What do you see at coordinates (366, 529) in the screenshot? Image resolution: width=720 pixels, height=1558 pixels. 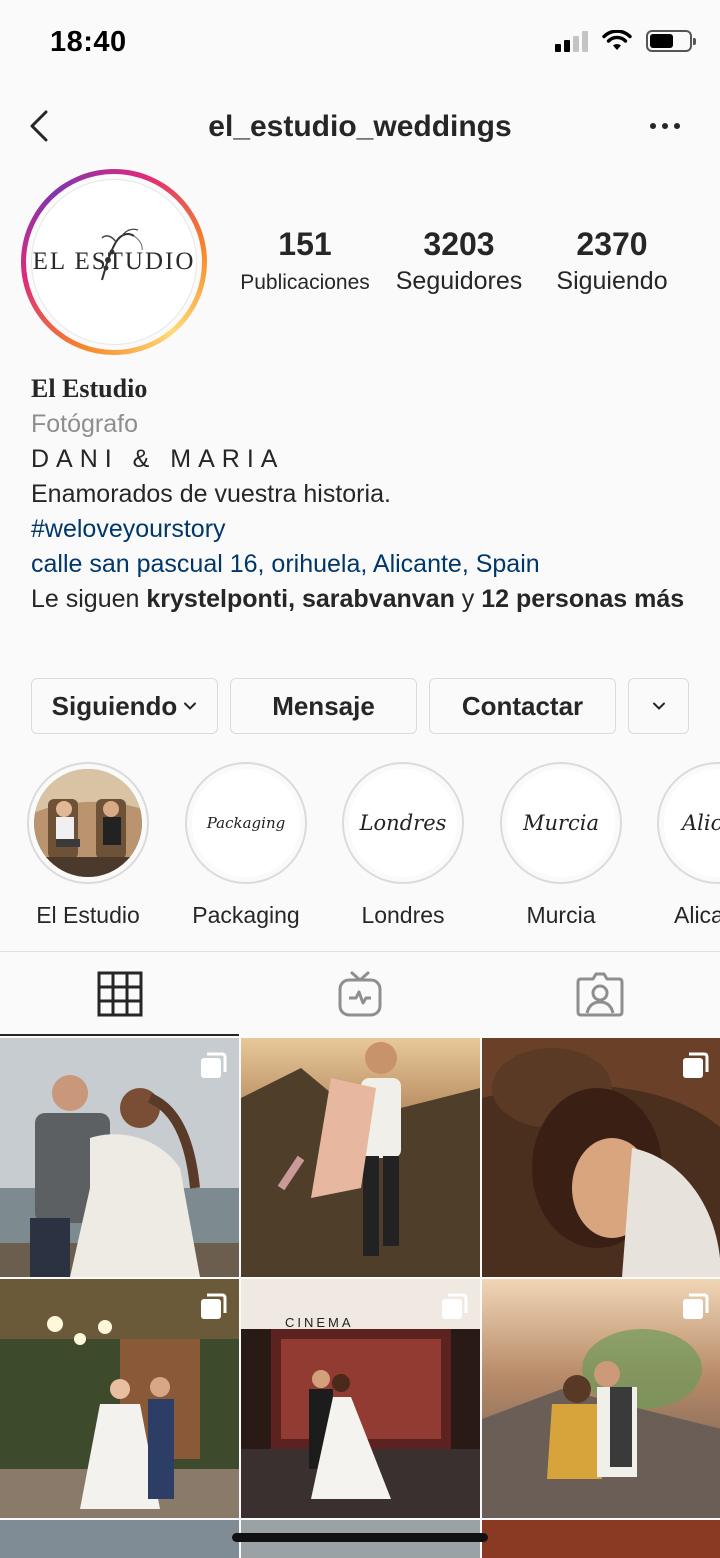 I see `bio-hashtag-link: #weloveyourstory` at bounding box center [366, 529].